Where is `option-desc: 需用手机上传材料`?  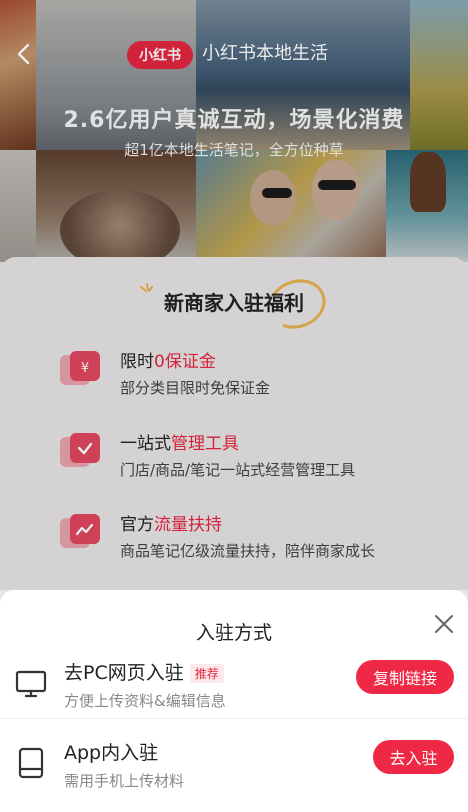 option-desc: 需用手机上传材料 is located at coordinates (124, 781).